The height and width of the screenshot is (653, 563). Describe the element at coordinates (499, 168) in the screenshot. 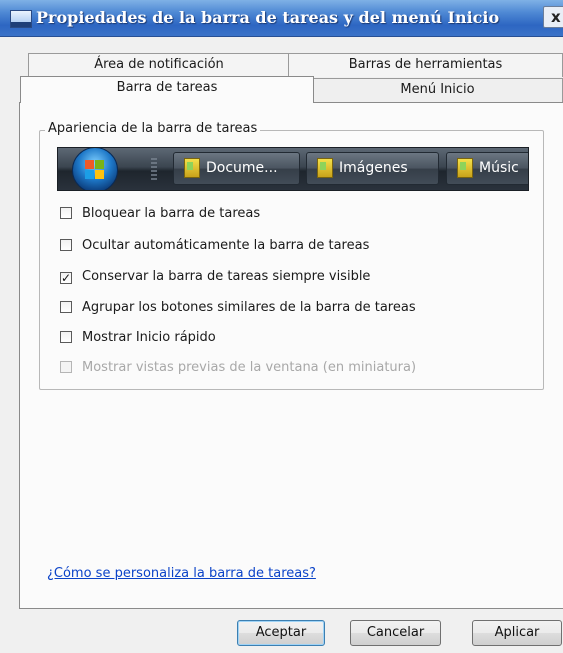

I see `taskbar-button-label: Músic` at that location.